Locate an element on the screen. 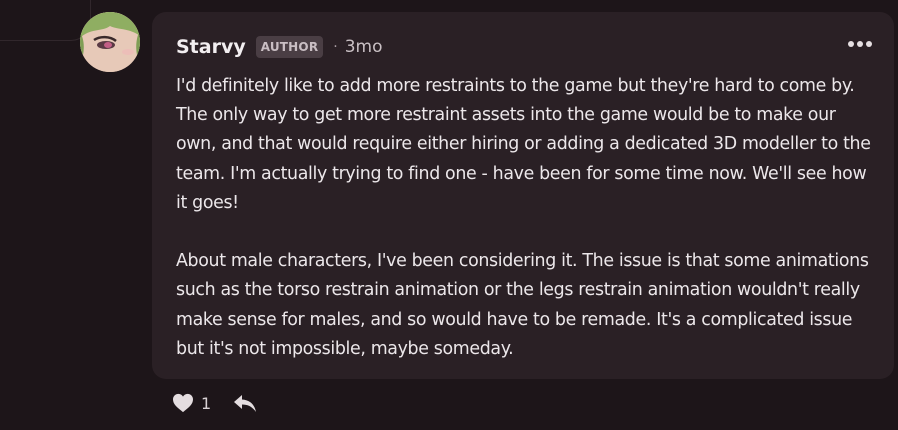  more-options-button is located at coordinates (860, 44).